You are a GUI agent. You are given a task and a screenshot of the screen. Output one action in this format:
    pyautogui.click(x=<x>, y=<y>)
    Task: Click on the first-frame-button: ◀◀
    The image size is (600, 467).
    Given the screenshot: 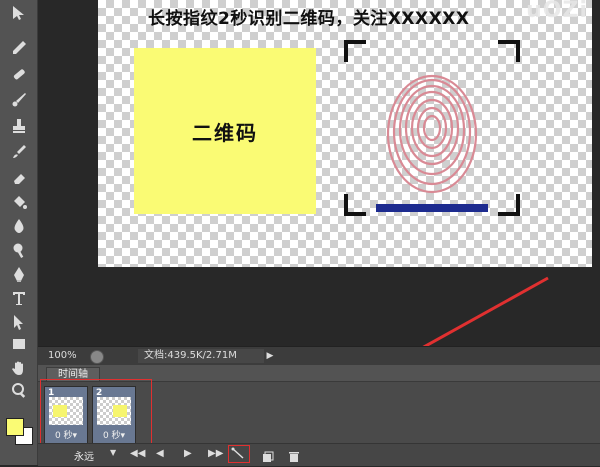 What is the action you would take?
    pyautogui.click(x=137, y=453)
    